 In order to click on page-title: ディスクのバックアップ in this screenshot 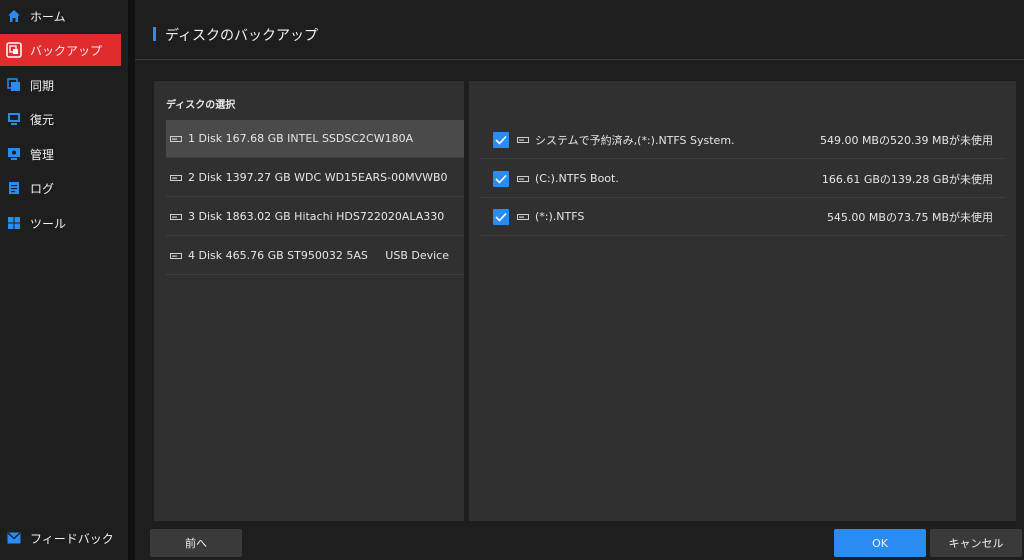, I will do `click(242, 36)`.